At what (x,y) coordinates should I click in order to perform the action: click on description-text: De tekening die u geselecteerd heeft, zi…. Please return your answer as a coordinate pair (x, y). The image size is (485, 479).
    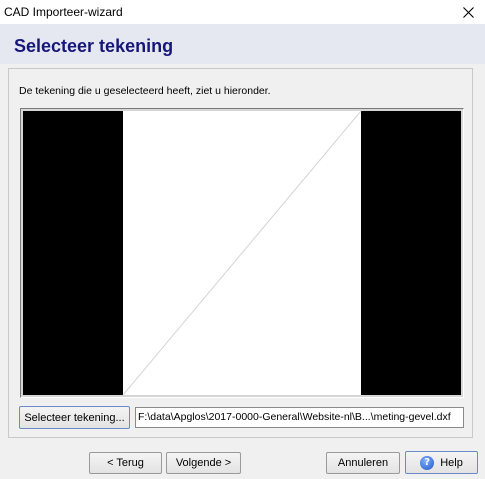
    Looking at the image, I should click on (145, 91).